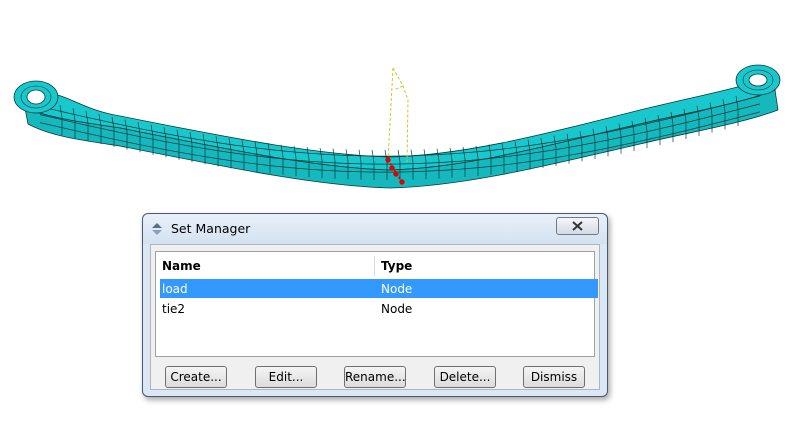 This screenshot has height=444, width=794. Describe the element at coordinates (375, 229) in the screenshot. I see `dialog-titlebar: Set Manager` at that location.